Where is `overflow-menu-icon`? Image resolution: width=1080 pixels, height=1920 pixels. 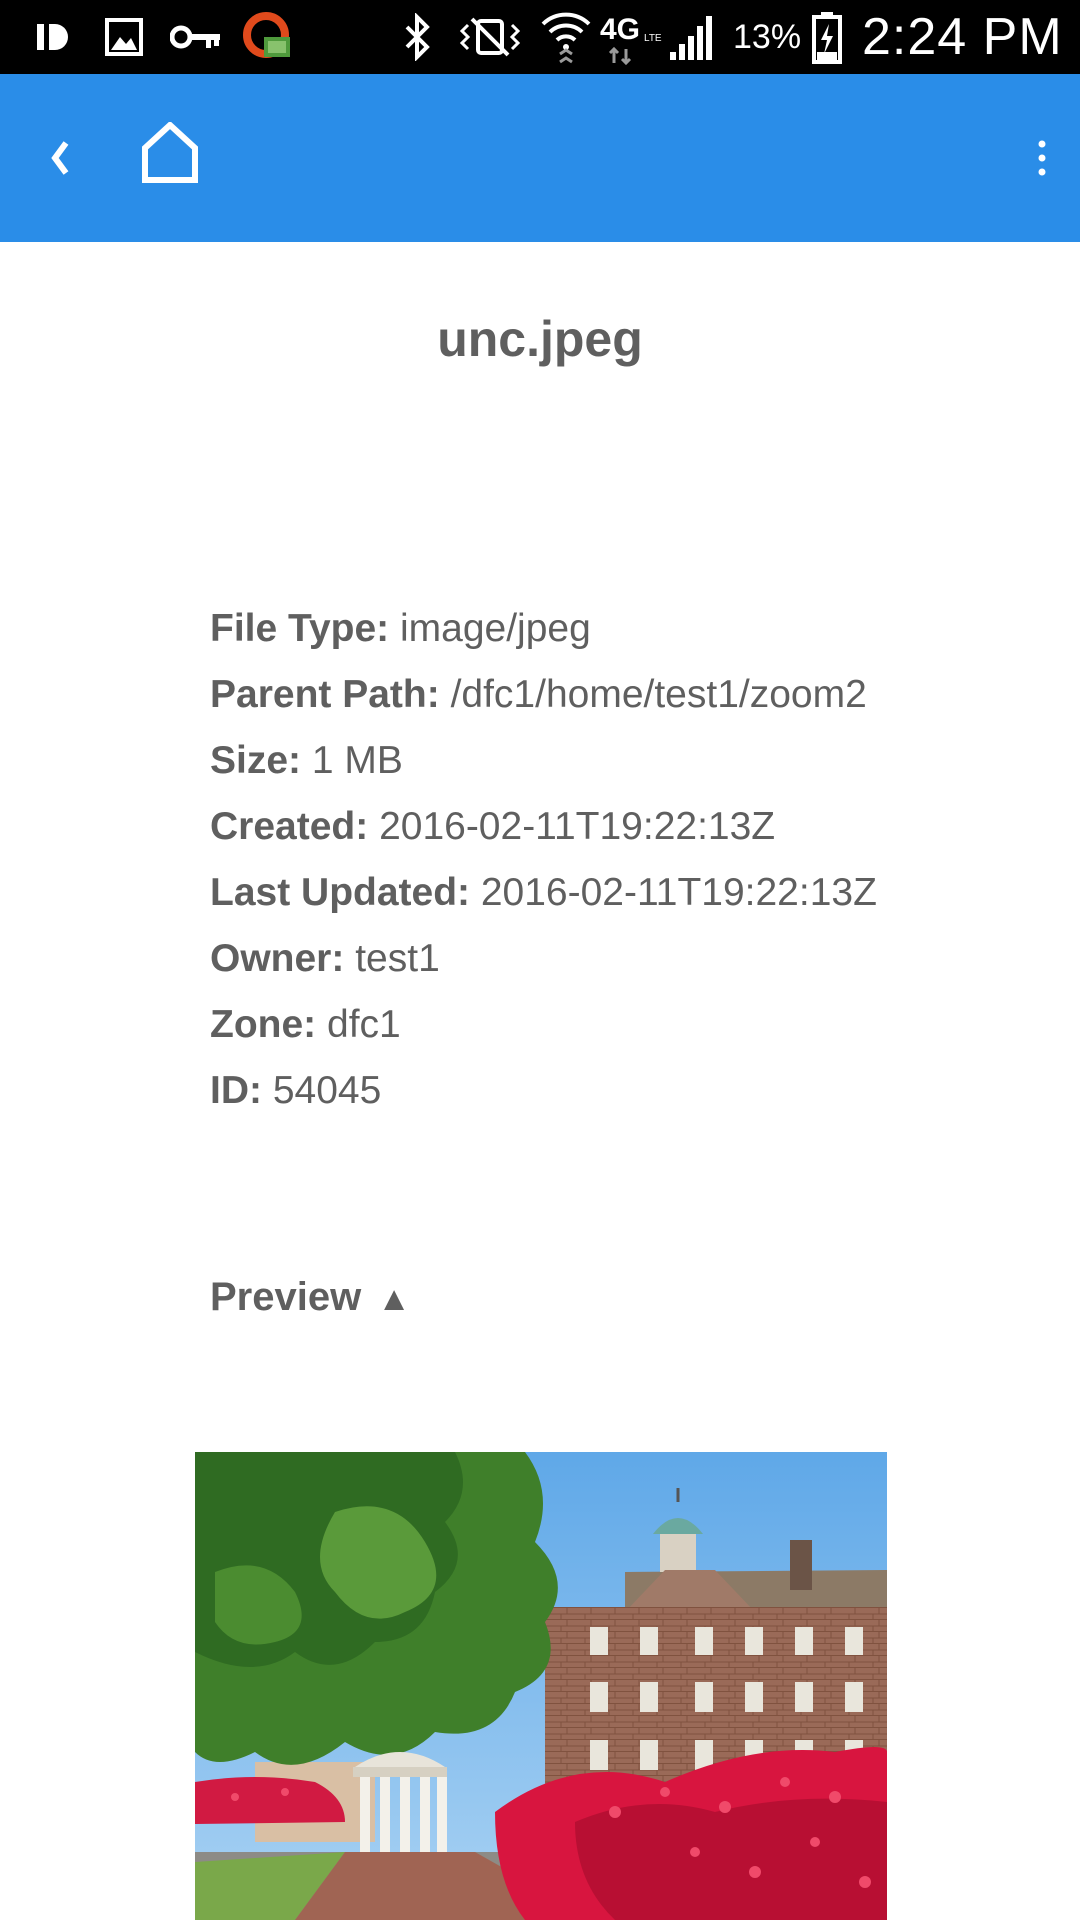
overflow-menu-icon is located at coordinates (1042, 158).